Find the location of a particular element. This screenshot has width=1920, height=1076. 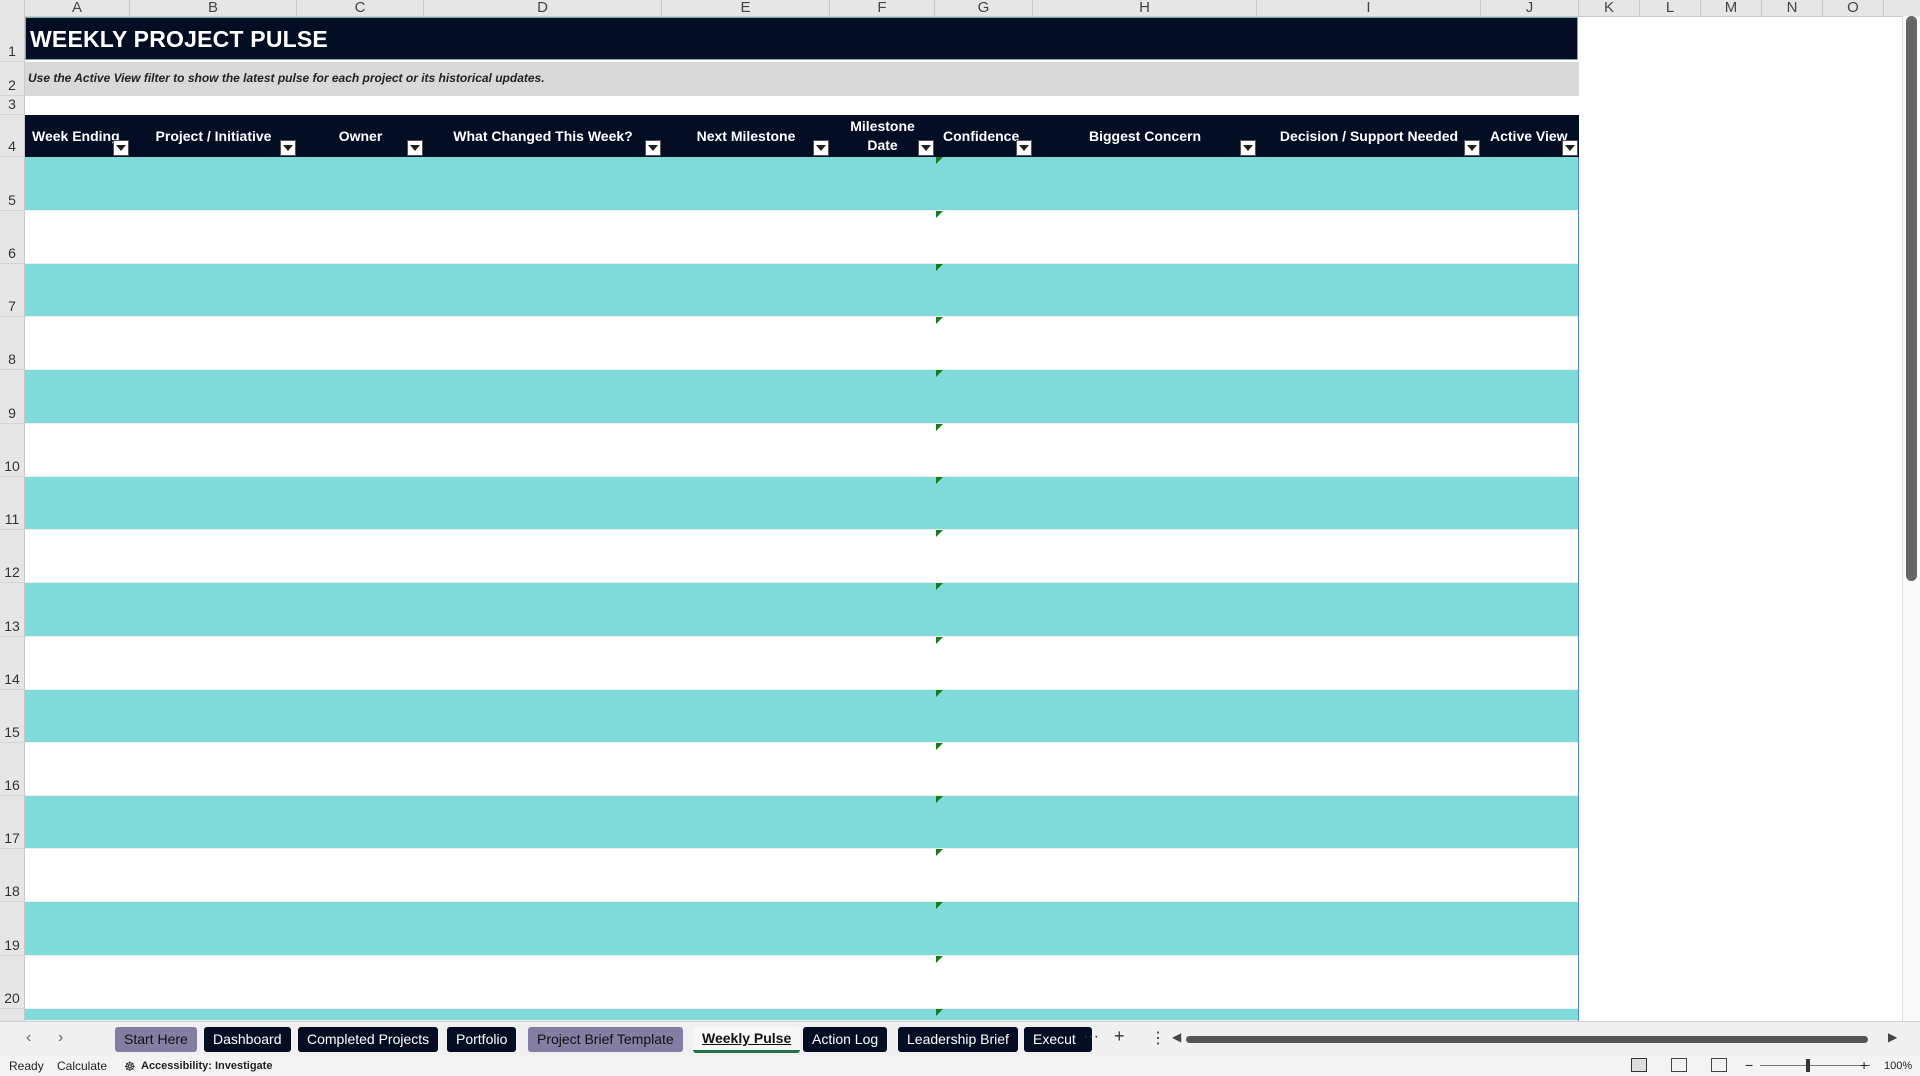

tab-project-brief-template: Project Brief Template is located at coordinates (605, 1039).